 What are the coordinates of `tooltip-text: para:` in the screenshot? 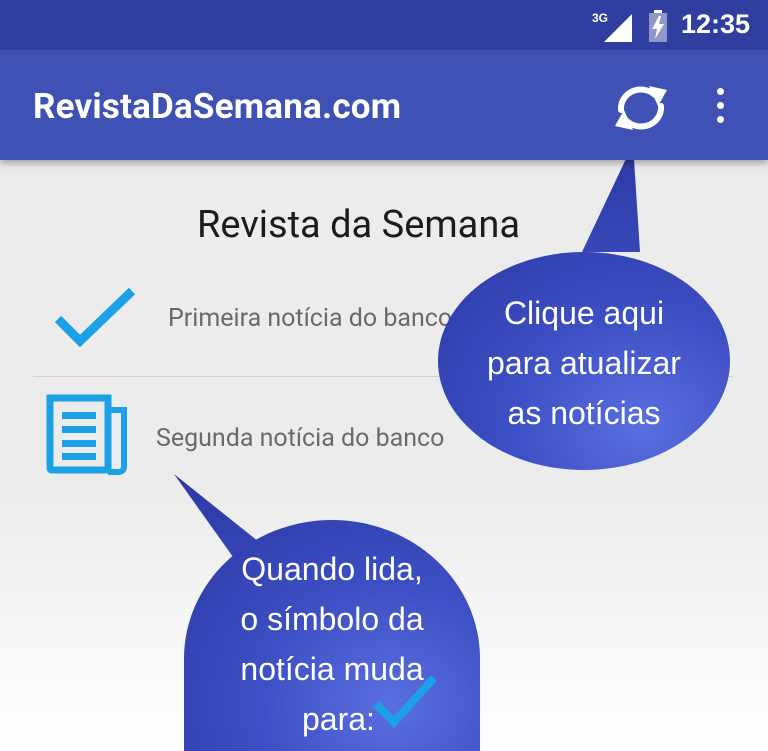 It's located at (338, 719).